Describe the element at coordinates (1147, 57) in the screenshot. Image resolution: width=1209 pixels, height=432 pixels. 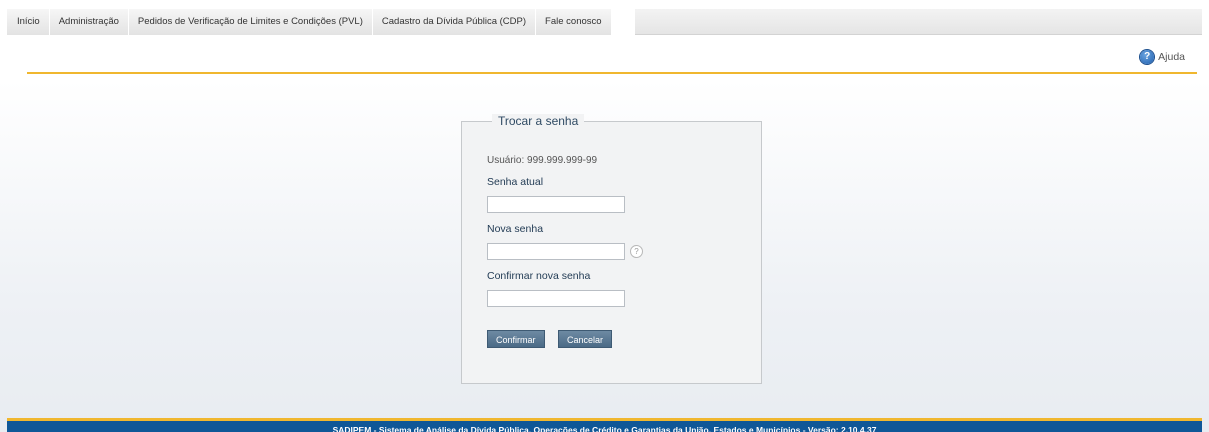
I see `help-icon: ?` at that location.